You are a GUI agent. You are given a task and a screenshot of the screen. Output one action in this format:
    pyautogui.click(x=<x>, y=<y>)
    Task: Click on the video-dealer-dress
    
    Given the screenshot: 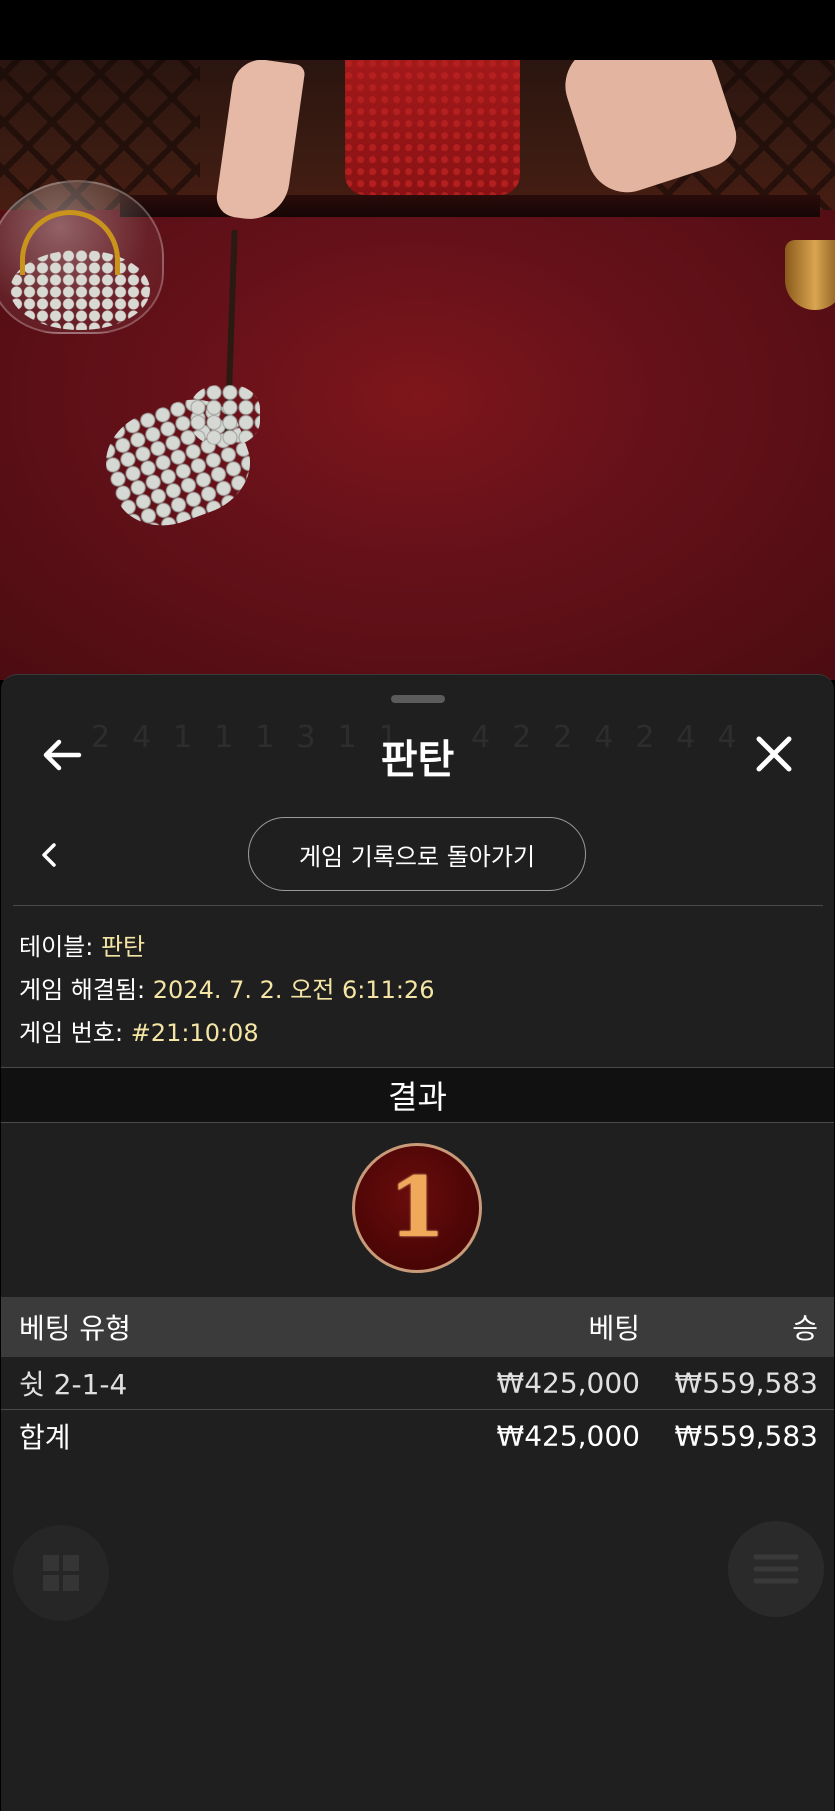 What is the action you would take?
    pyautogui.click(x=432, y=127)
    